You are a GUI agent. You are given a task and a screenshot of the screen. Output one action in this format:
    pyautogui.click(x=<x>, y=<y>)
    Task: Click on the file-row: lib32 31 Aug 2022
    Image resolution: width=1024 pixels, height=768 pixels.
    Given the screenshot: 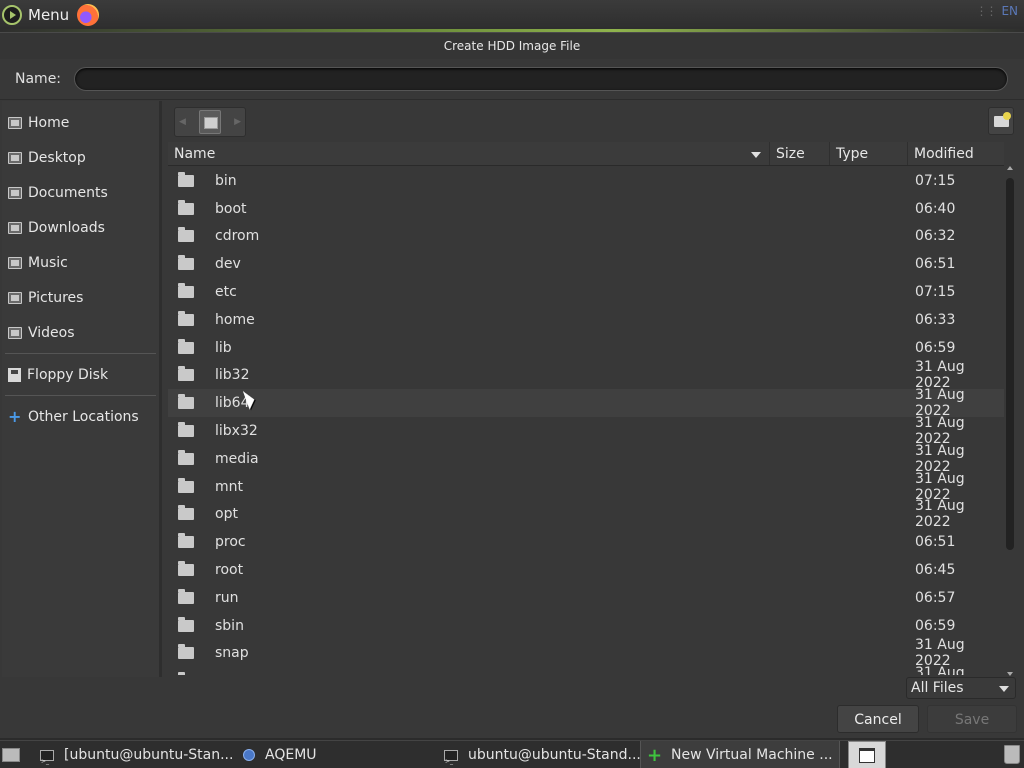 What is the action you would take?
    pyautogui.click(x=586, y=375)
    